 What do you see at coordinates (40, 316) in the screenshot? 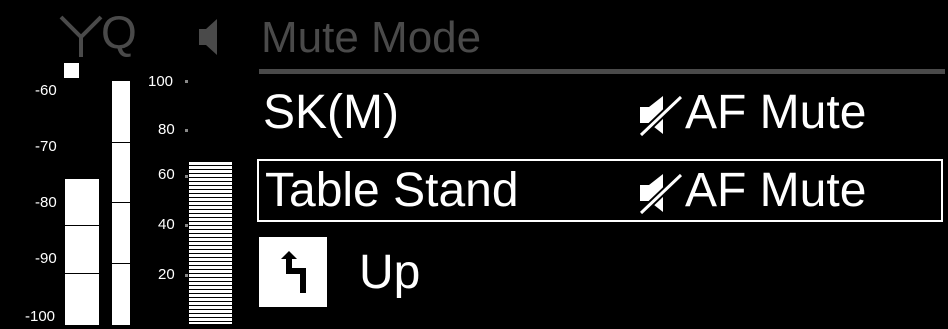
I see `rf-scale-label: -100` at bounding box center [40, 316].